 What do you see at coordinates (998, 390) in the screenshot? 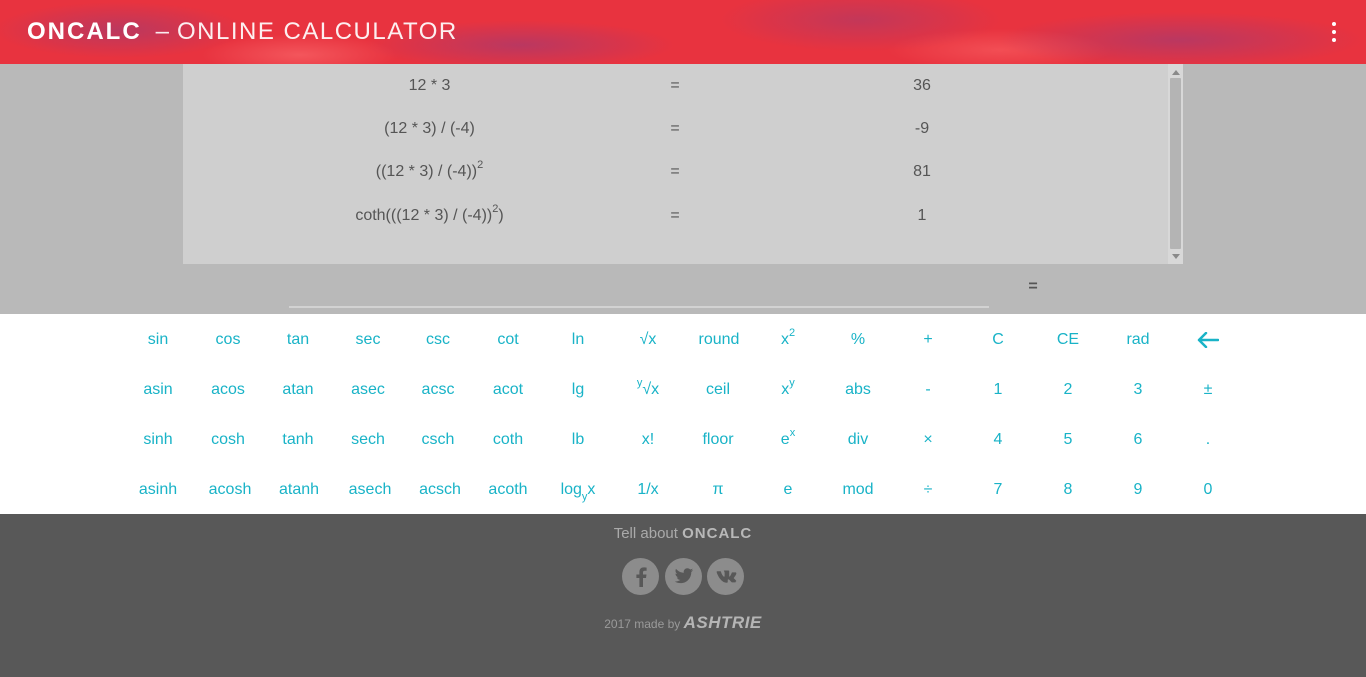
I see `key-1: 1` at bounding box center [998, 390].